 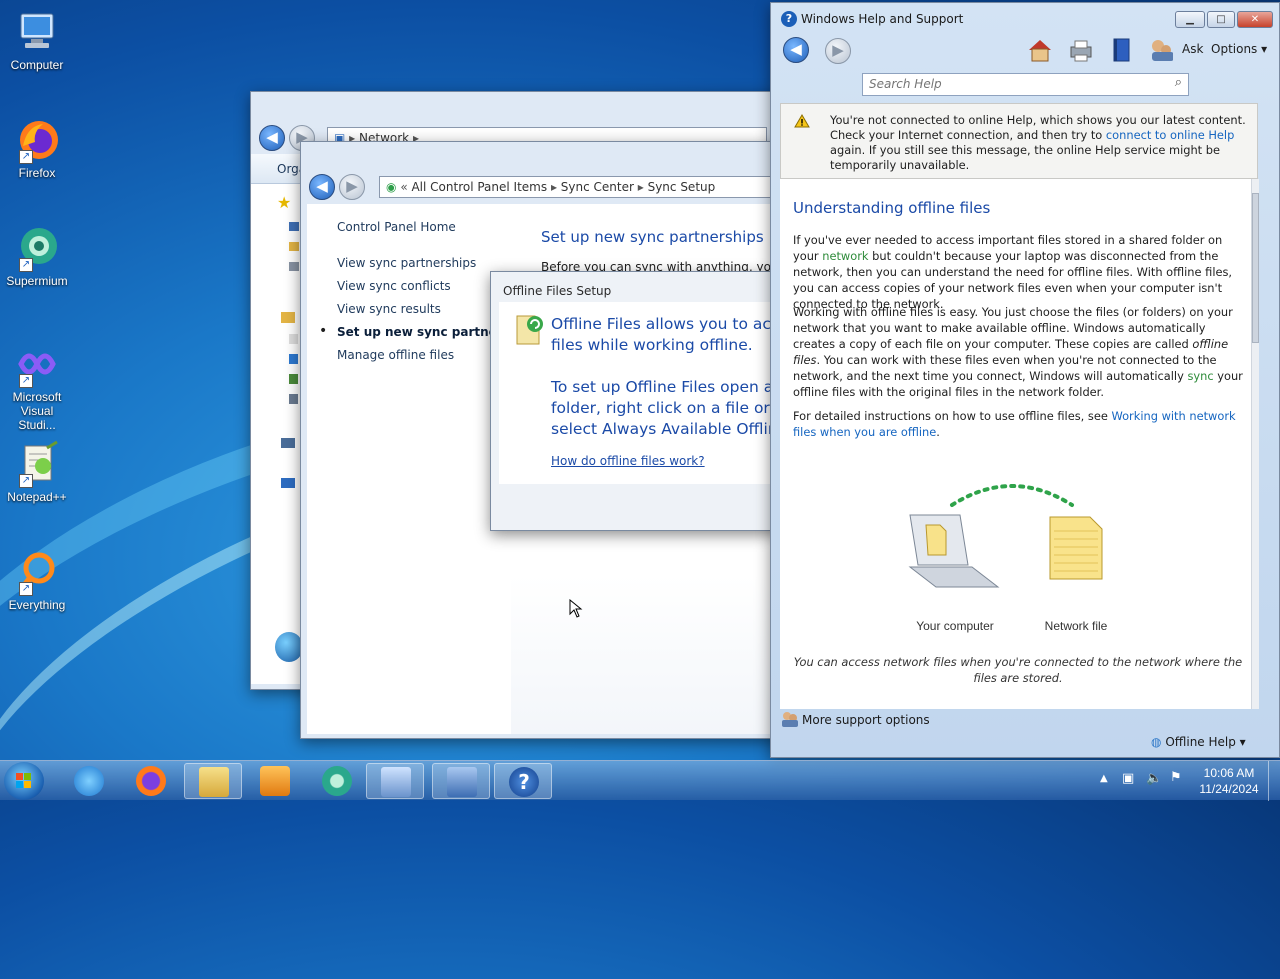 What do you see at coordinates (1274, 781) in the screenshot?
I see `show-desktop-button` at bounding box center [1274, 781].